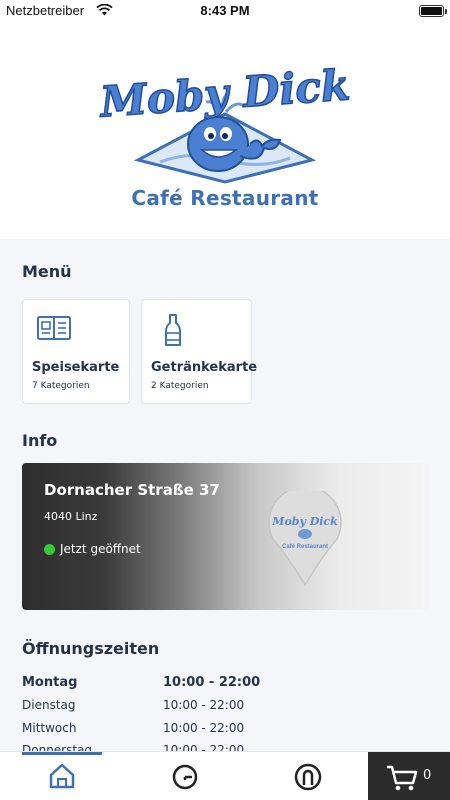  Describe the element at coordinates (76, 351) in the screenshot. I see `menu-card-speisekarte: Speisekarte 7 Kategorien` at that location.